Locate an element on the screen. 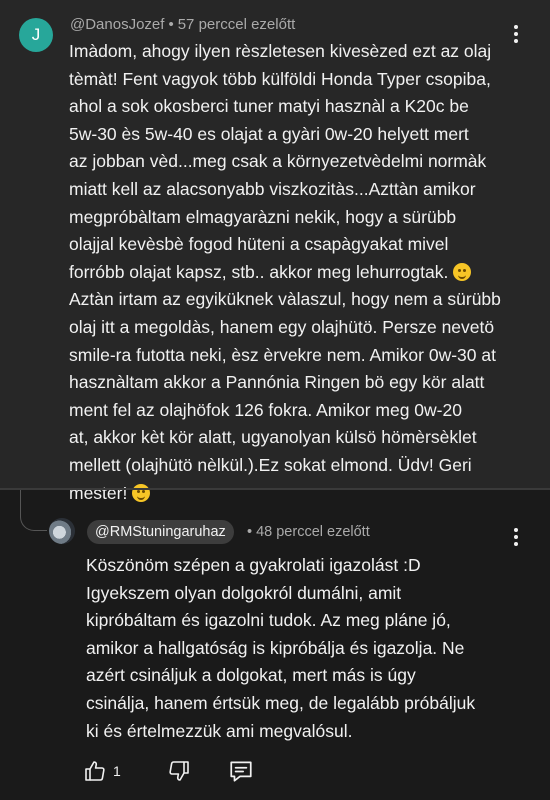  thumbs-up-icon is located at coordinates (95, 771).